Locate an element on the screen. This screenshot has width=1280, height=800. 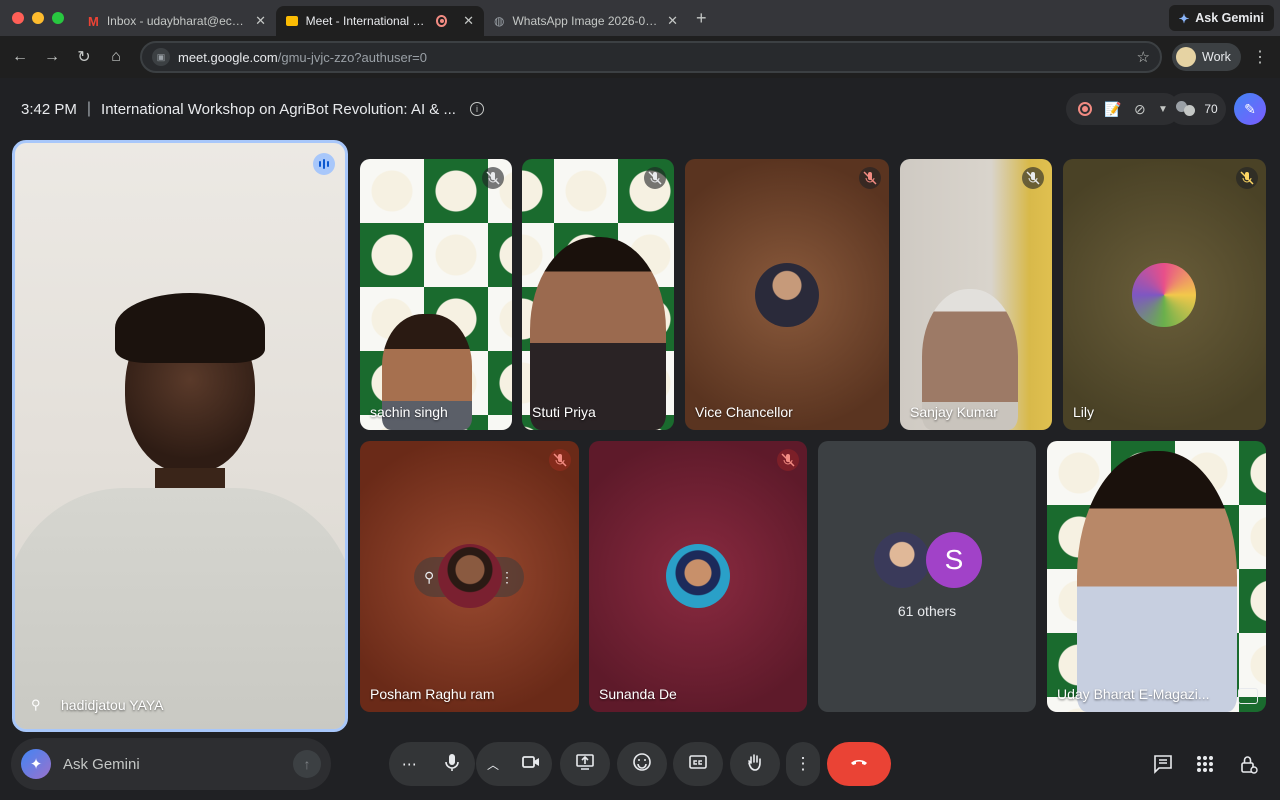
participant-tile: Sunanda De is located at coordinates (698, 576).